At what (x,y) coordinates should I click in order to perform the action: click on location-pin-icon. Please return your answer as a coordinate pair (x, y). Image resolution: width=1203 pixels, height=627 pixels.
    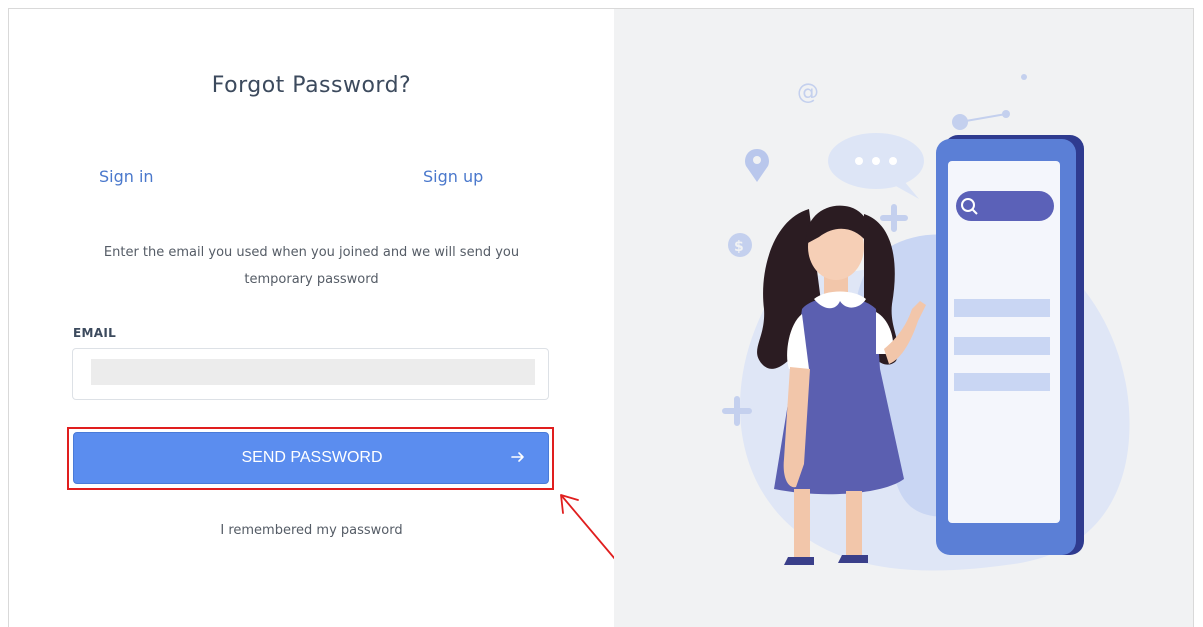
    Looking at the image, I should click on (757, 165).